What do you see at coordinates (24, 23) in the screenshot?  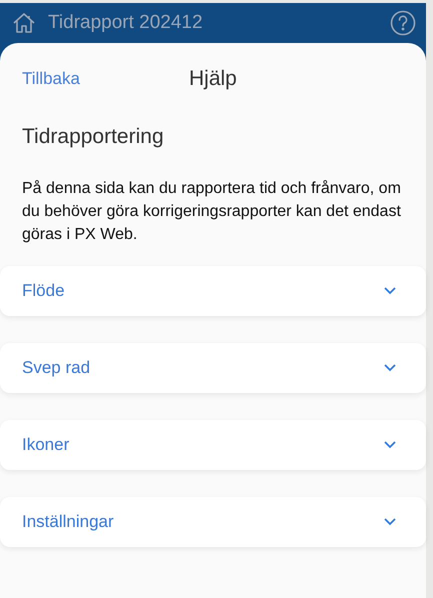 I see `home-icon` at bounding box center [24, 23].